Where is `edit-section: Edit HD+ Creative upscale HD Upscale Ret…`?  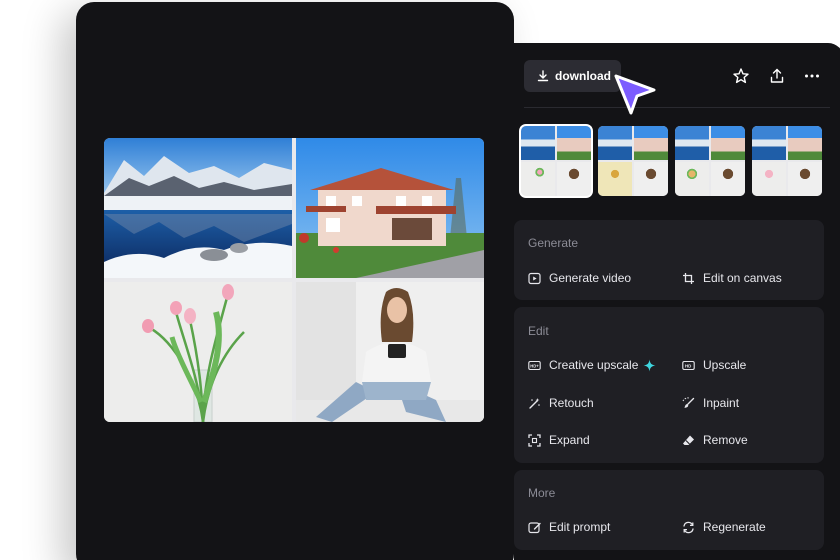
edit-section: Edit HD+ Creative upscale HD Upscale Ret… is located at coordinates (669, 385).